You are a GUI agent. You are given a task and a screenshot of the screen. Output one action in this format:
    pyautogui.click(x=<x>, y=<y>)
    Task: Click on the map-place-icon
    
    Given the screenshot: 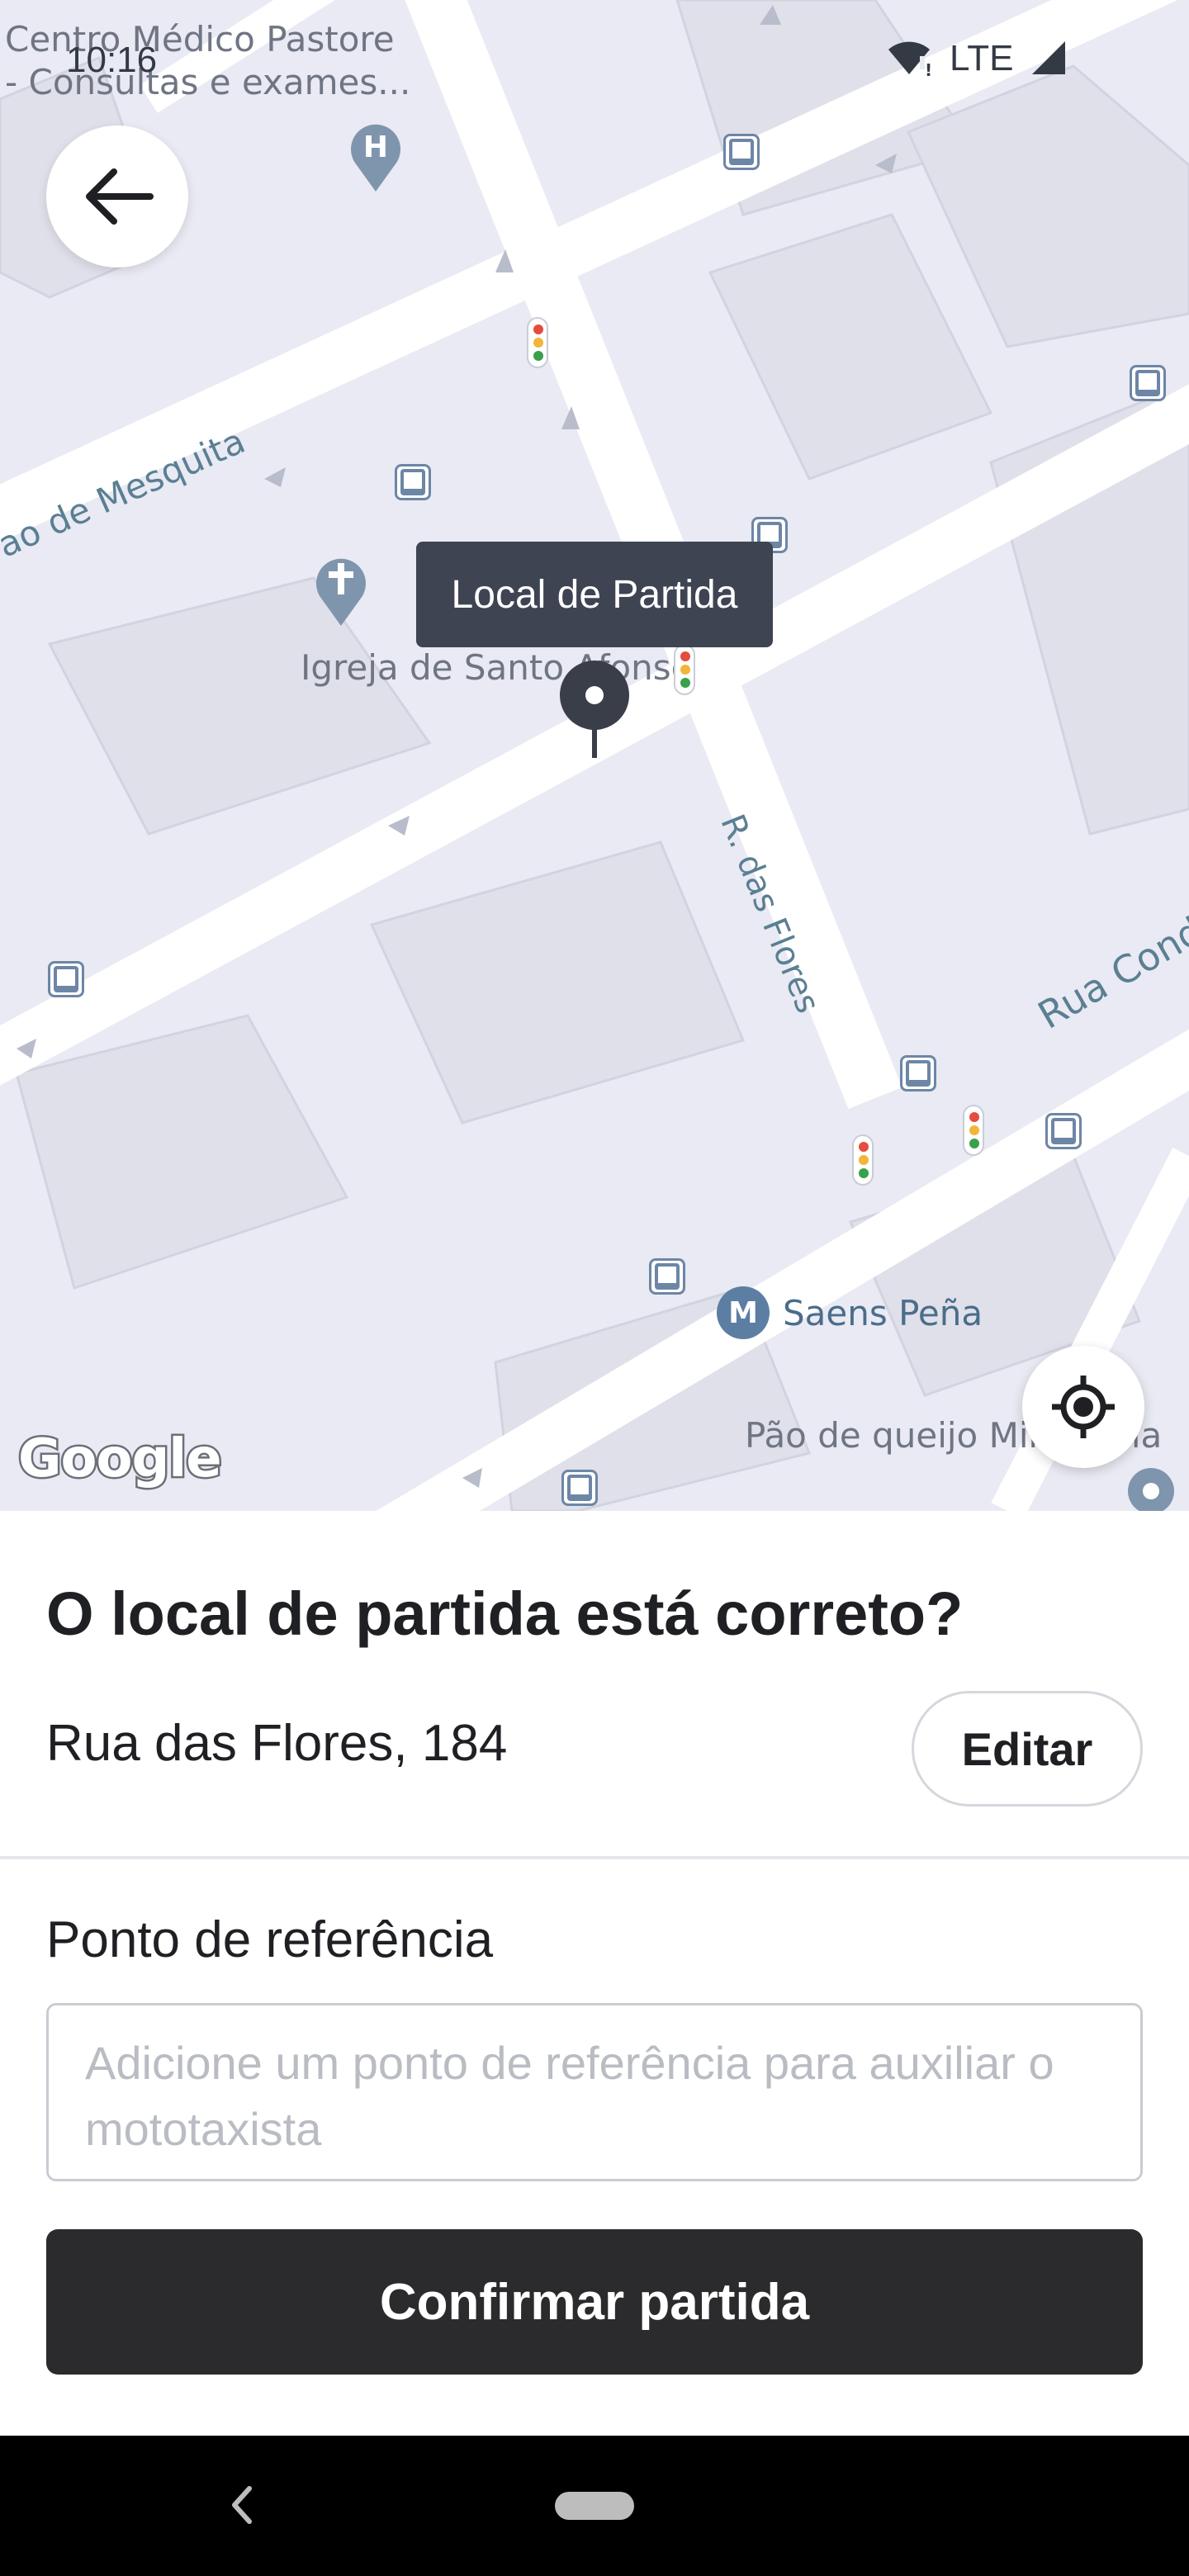 What is the action you would take?
    pyautogui.click(x=1151, y=1488)
    